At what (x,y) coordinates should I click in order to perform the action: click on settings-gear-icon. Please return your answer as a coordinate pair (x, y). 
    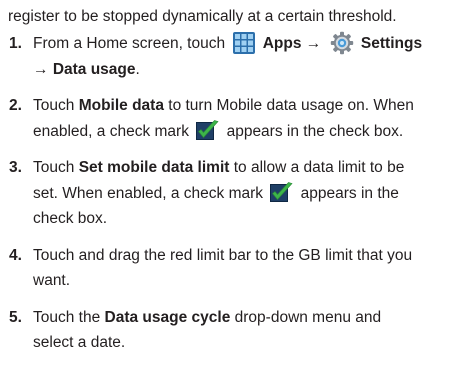
    Looking at the image, I should click on (342, 43).